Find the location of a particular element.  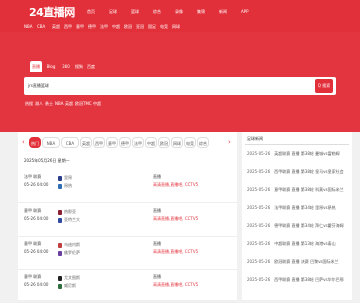

search-tab-live: 直播 is located at coordinates (36, 66).